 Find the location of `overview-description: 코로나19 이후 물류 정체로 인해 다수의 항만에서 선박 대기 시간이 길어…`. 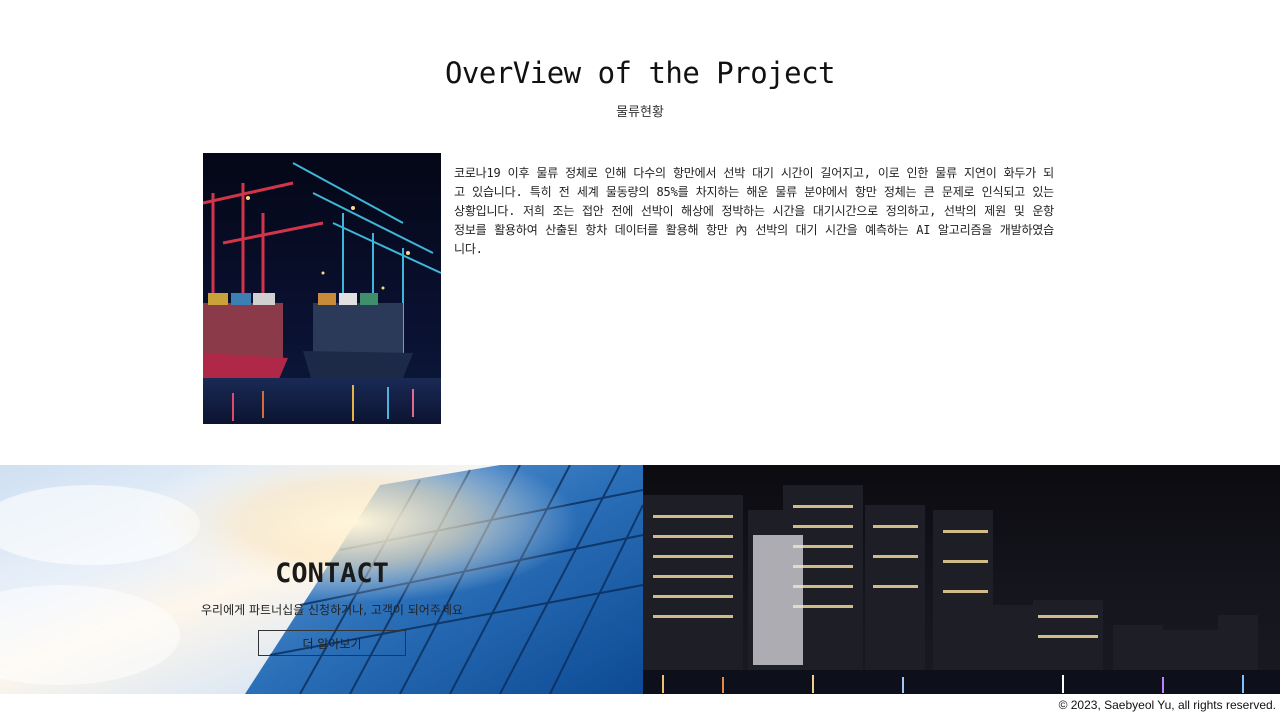

overview-description: 코로나19 이후 물류 정체로 인해 다수의 항만에서 선박 대기 시간이 길어… is located at coordinates (754, 211).